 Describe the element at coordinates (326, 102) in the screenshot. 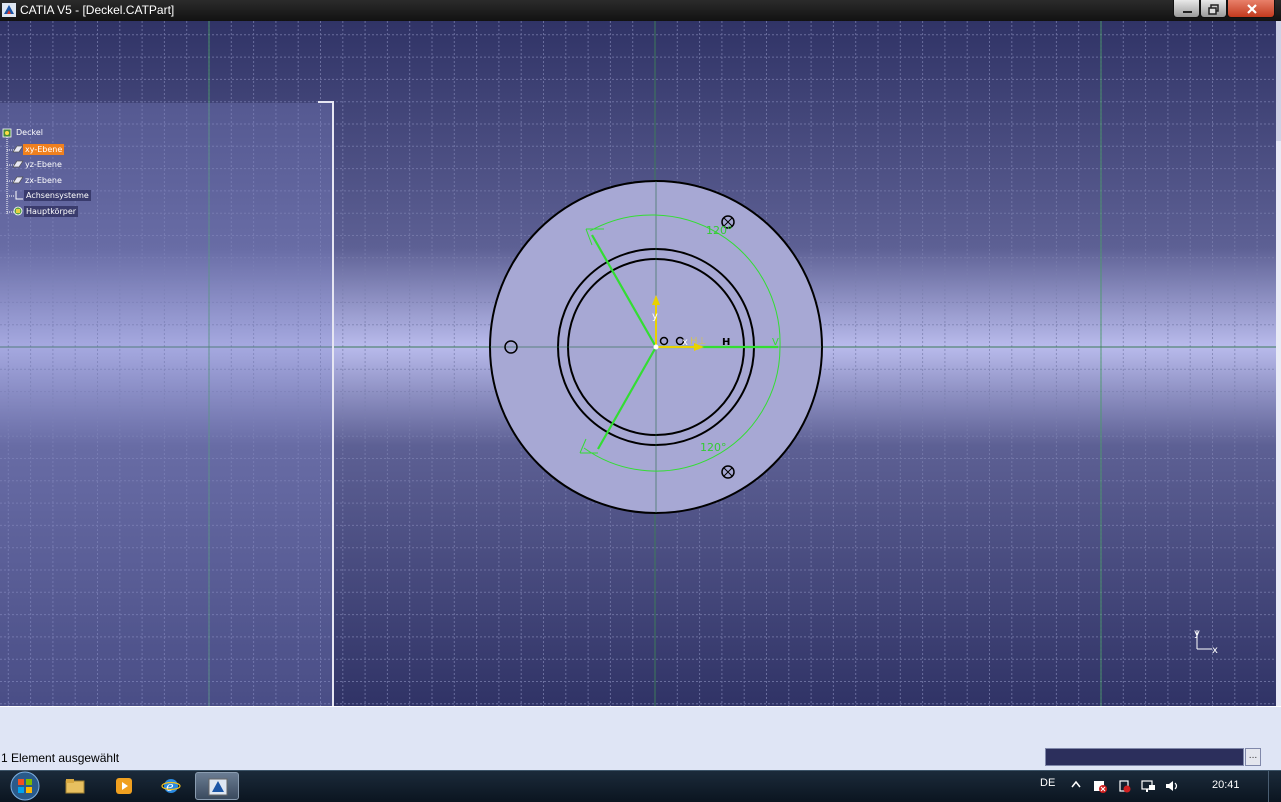

I see `panel-corner` at that location.